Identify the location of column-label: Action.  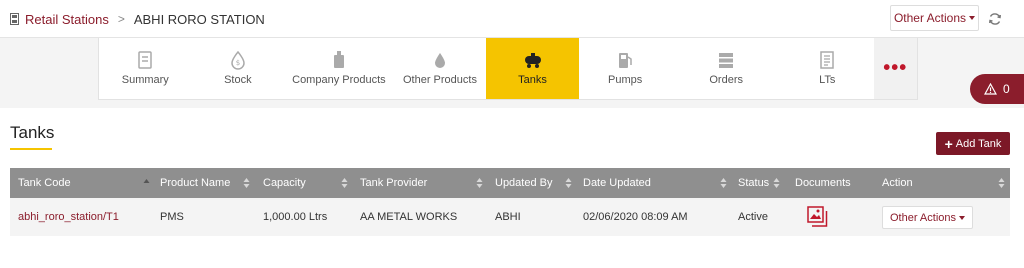
(897, 183).